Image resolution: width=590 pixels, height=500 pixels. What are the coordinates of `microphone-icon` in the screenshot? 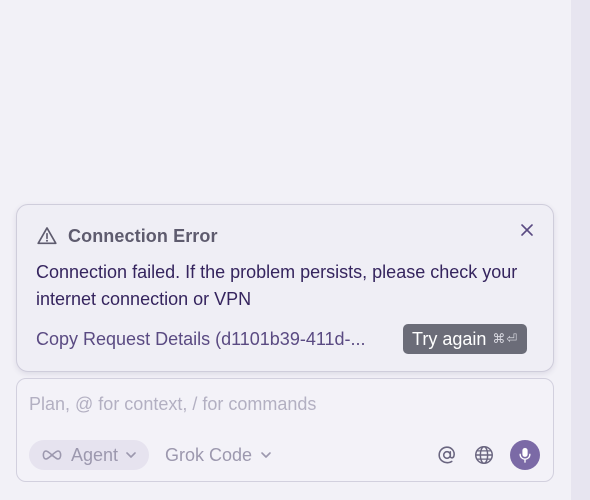 It's located at (525, 455).